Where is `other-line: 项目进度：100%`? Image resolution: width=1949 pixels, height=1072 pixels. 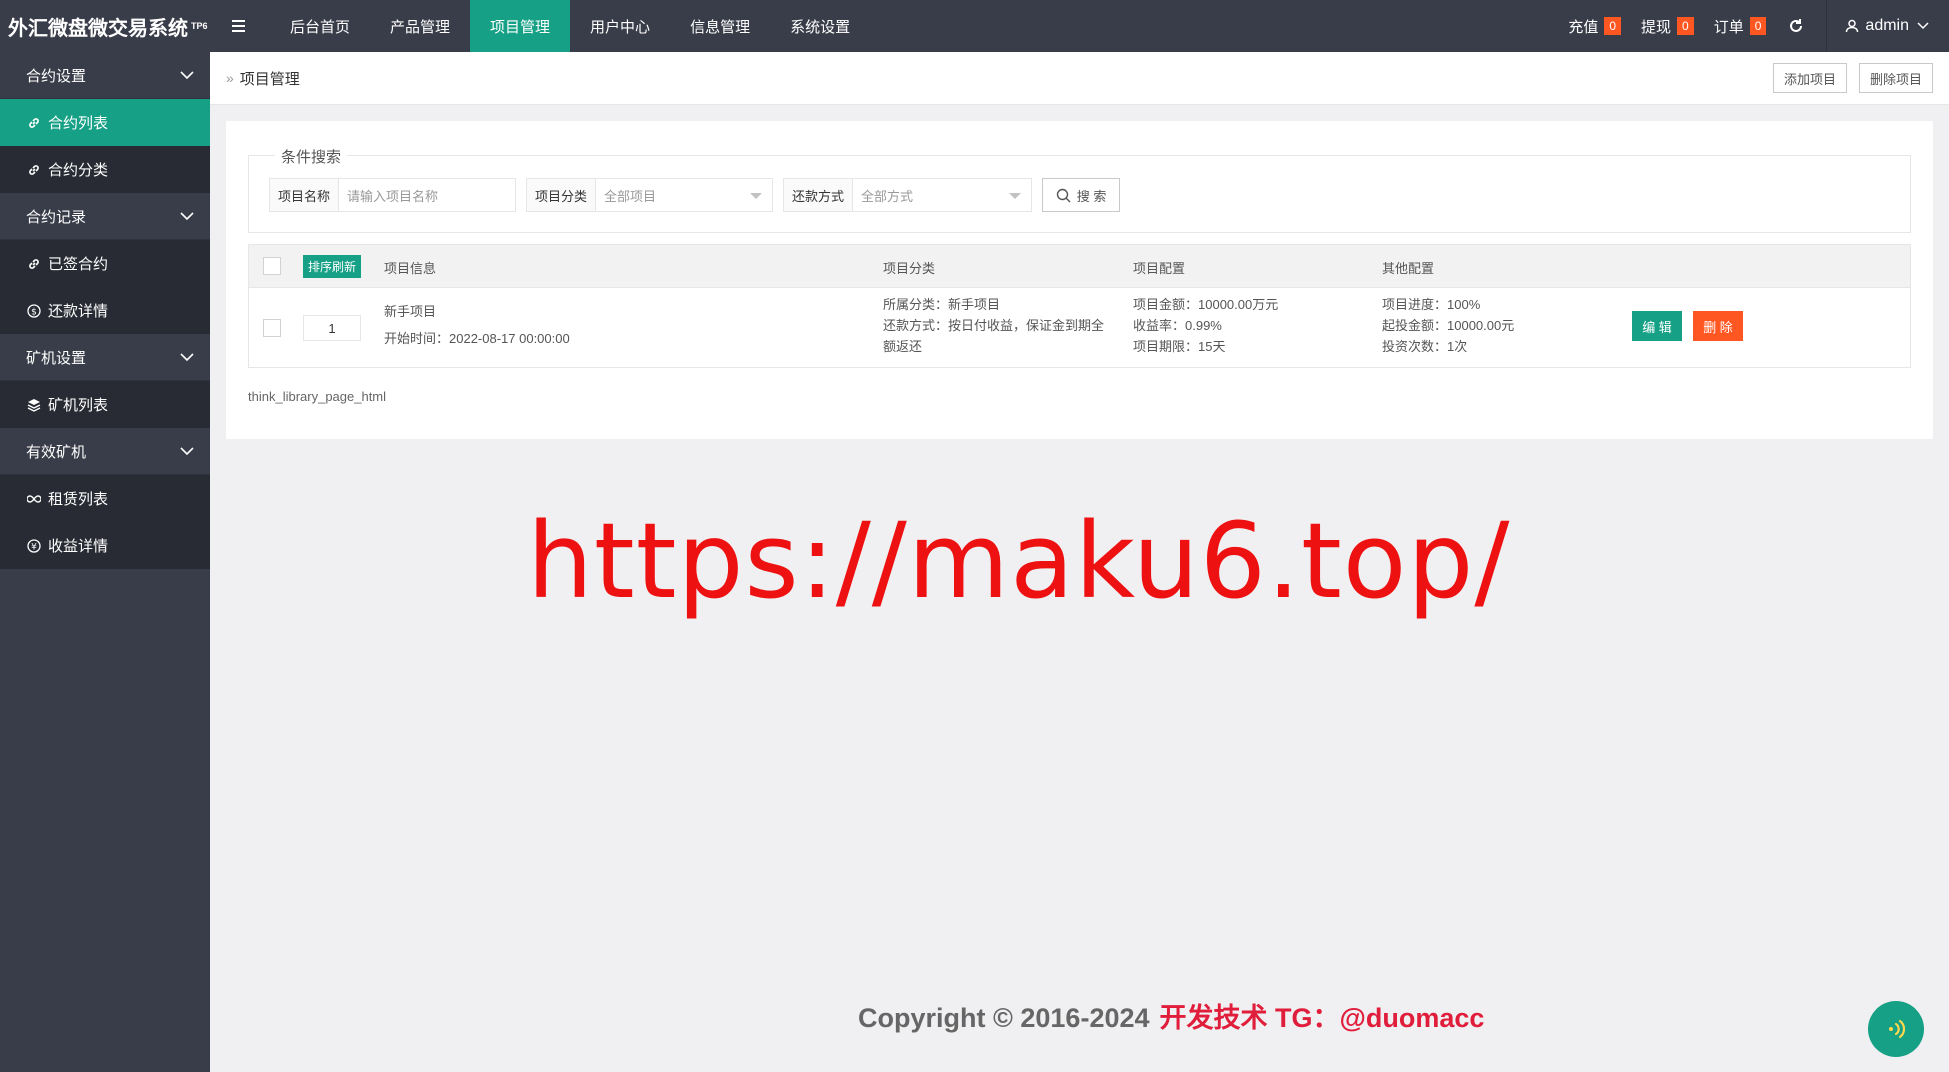
other-line: 项目进度：100% is located at coordinates (1431, 304).